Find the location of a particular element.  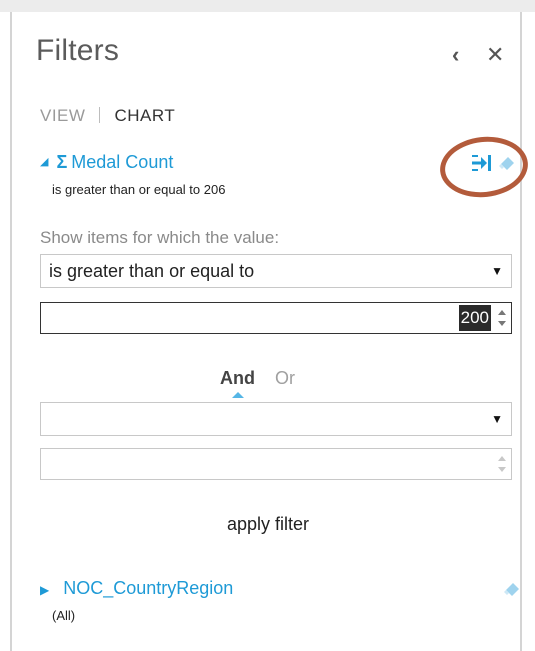

panel-title: Filters is located at coordinates (78, 50).